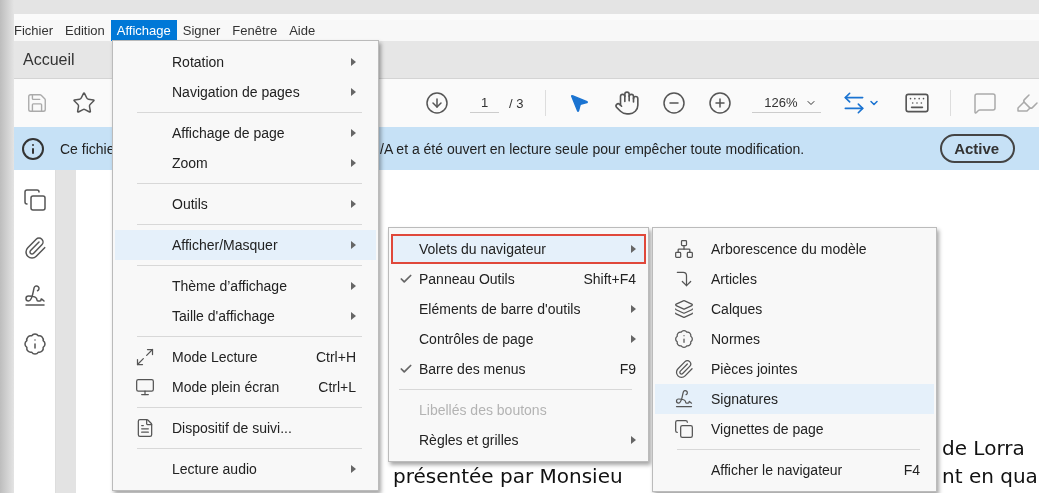 Image resolution: width=1039 pixels, height=493 pixels. I want to click on info-icon, so click(33, 148).